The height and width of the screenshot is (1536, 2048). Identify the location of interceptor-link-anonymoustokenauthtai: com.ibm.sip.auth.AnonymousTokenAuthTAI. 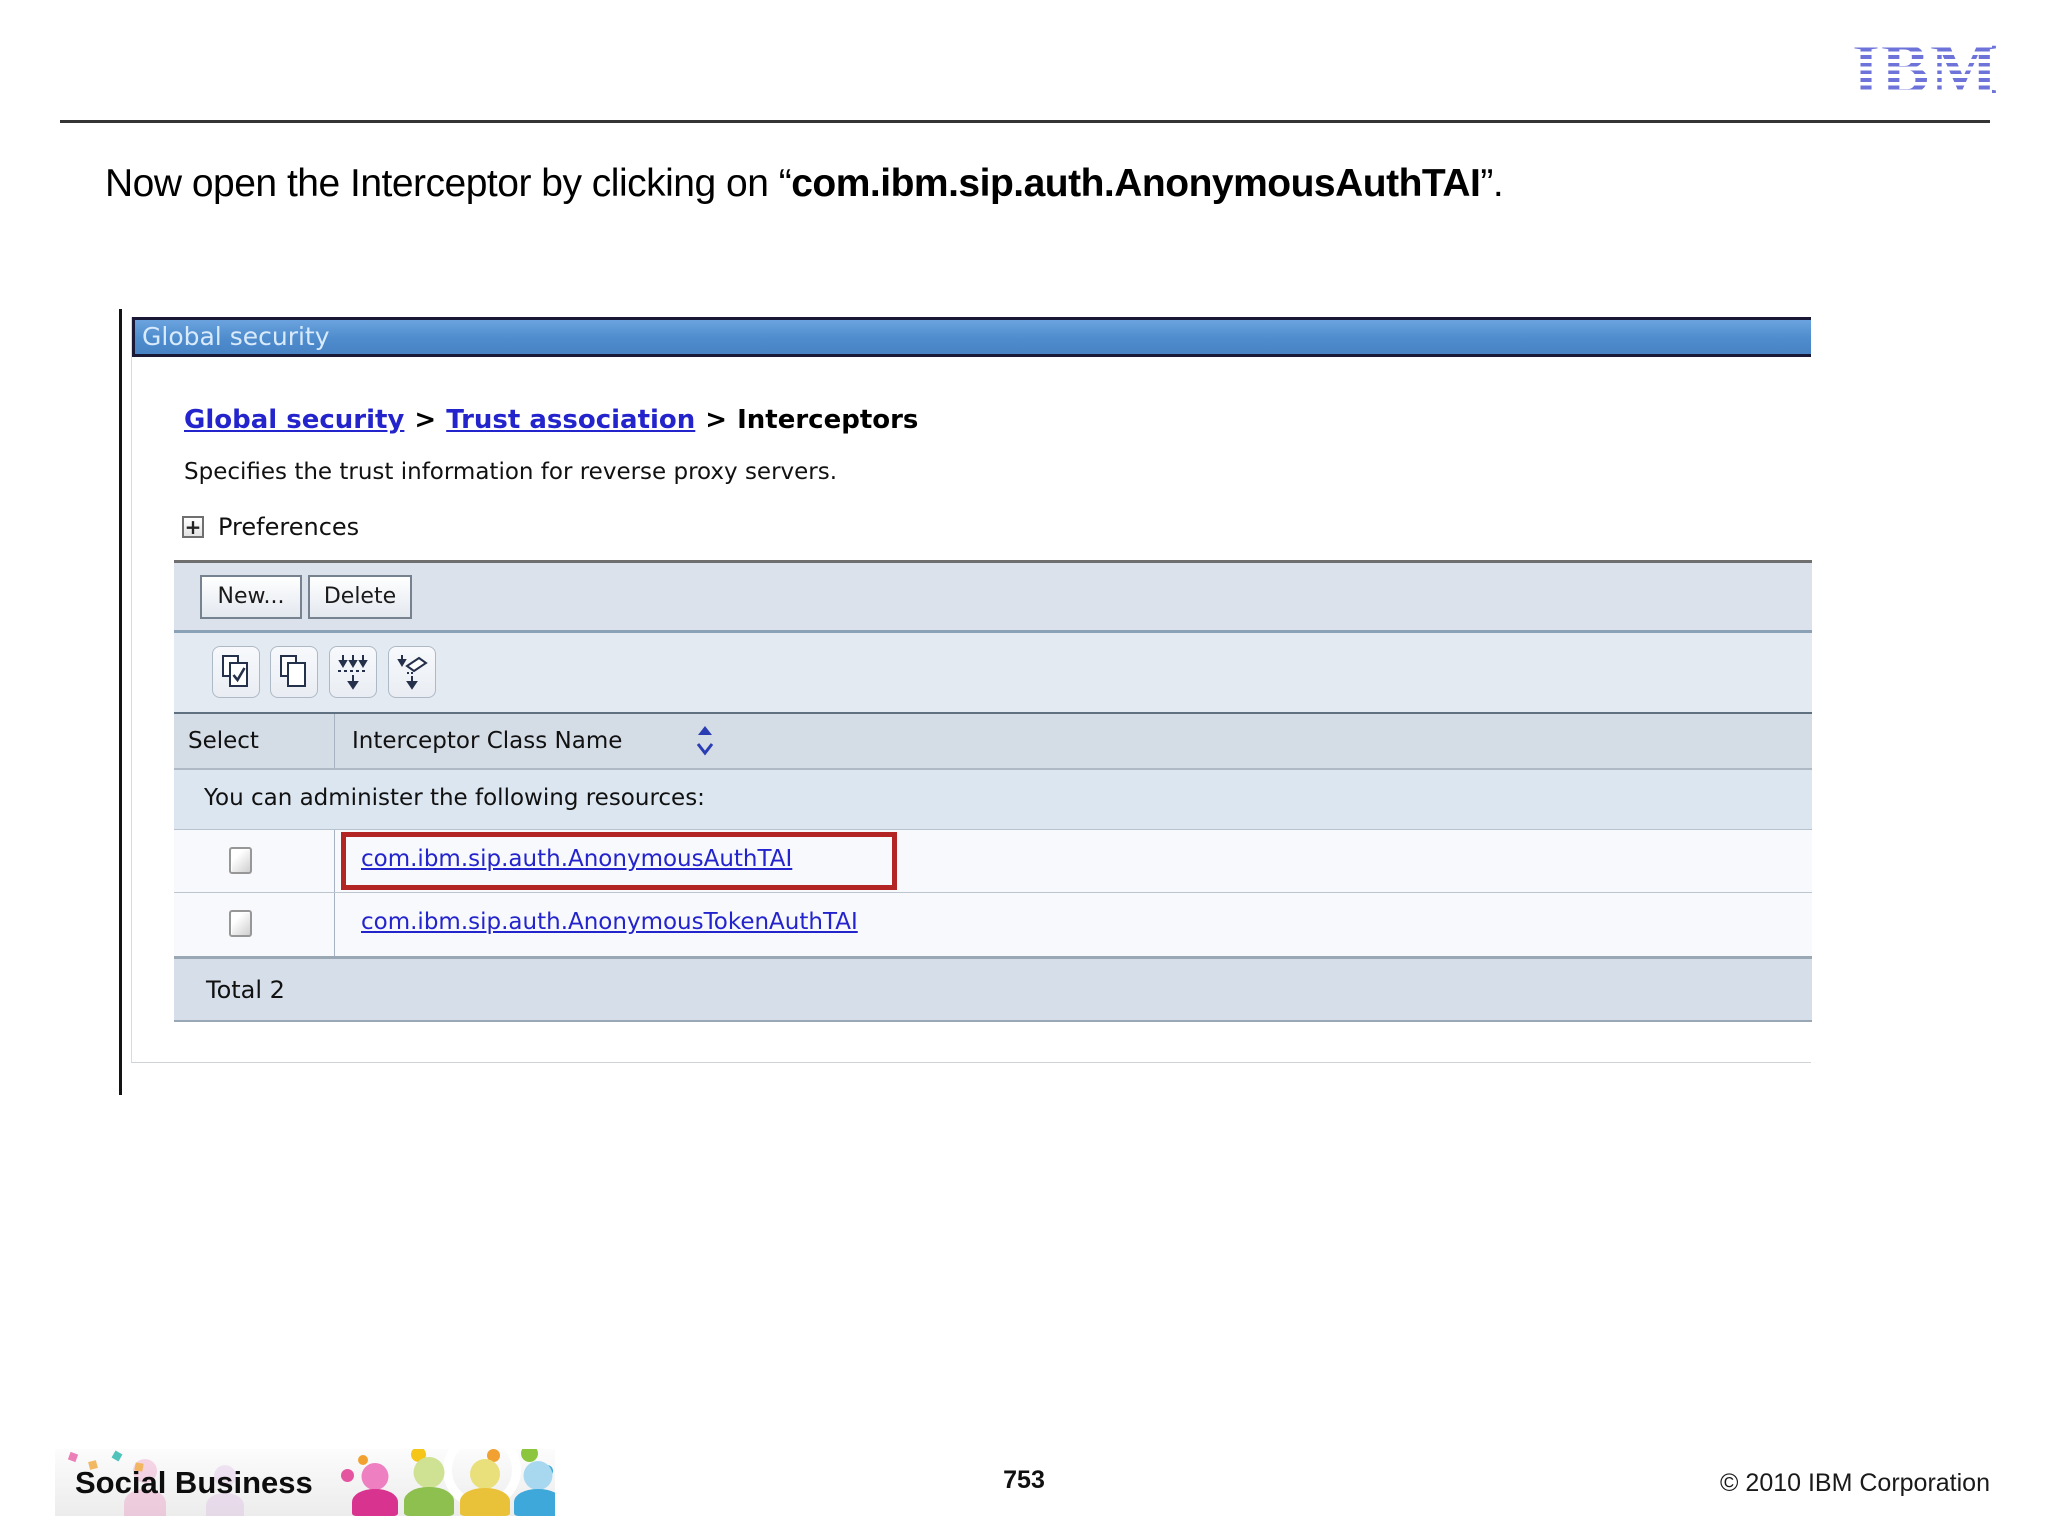
(609, 922).